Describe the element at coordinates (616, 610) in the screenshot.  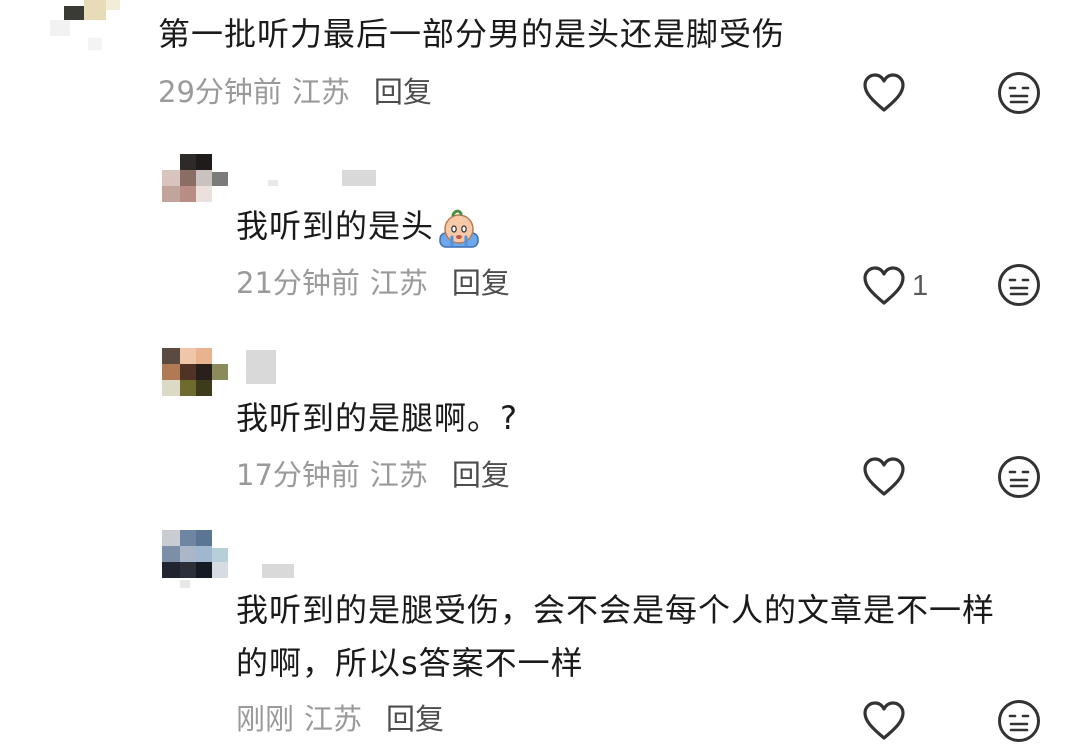
I see `comment-text-line1: 我听到的是腿受伤，会不会是每个人的文章是不一样` at that location.